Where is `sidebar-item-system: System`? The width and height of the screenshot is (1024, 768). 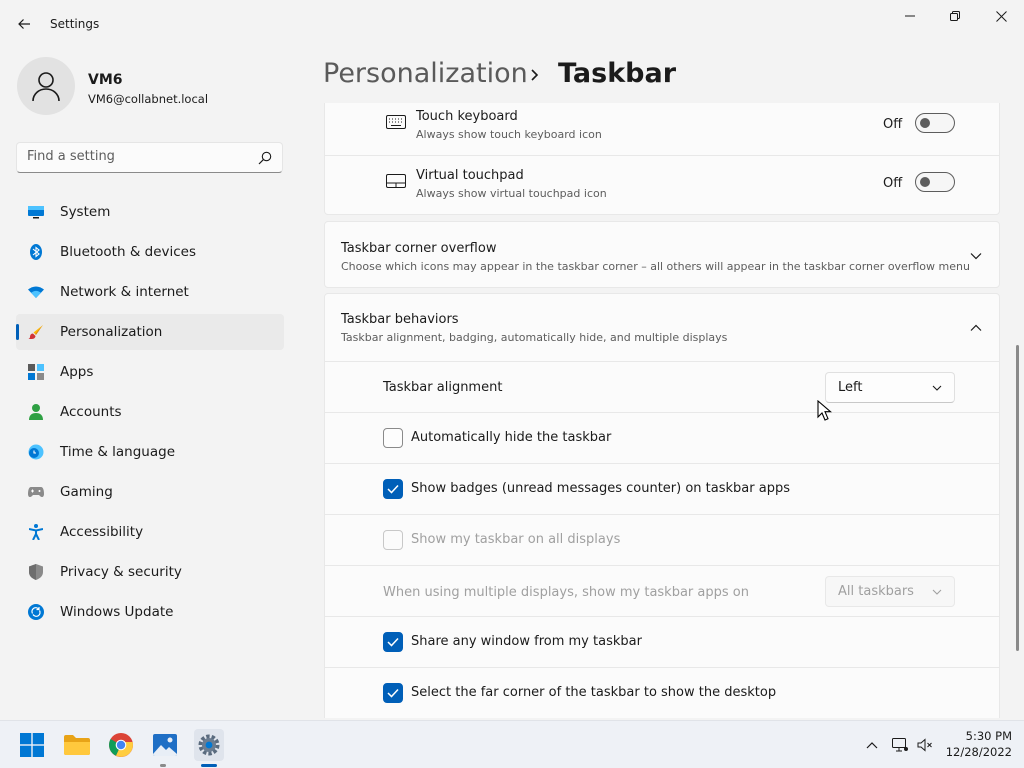 sidebar-item-system: System is located at coordinates (150, 212).